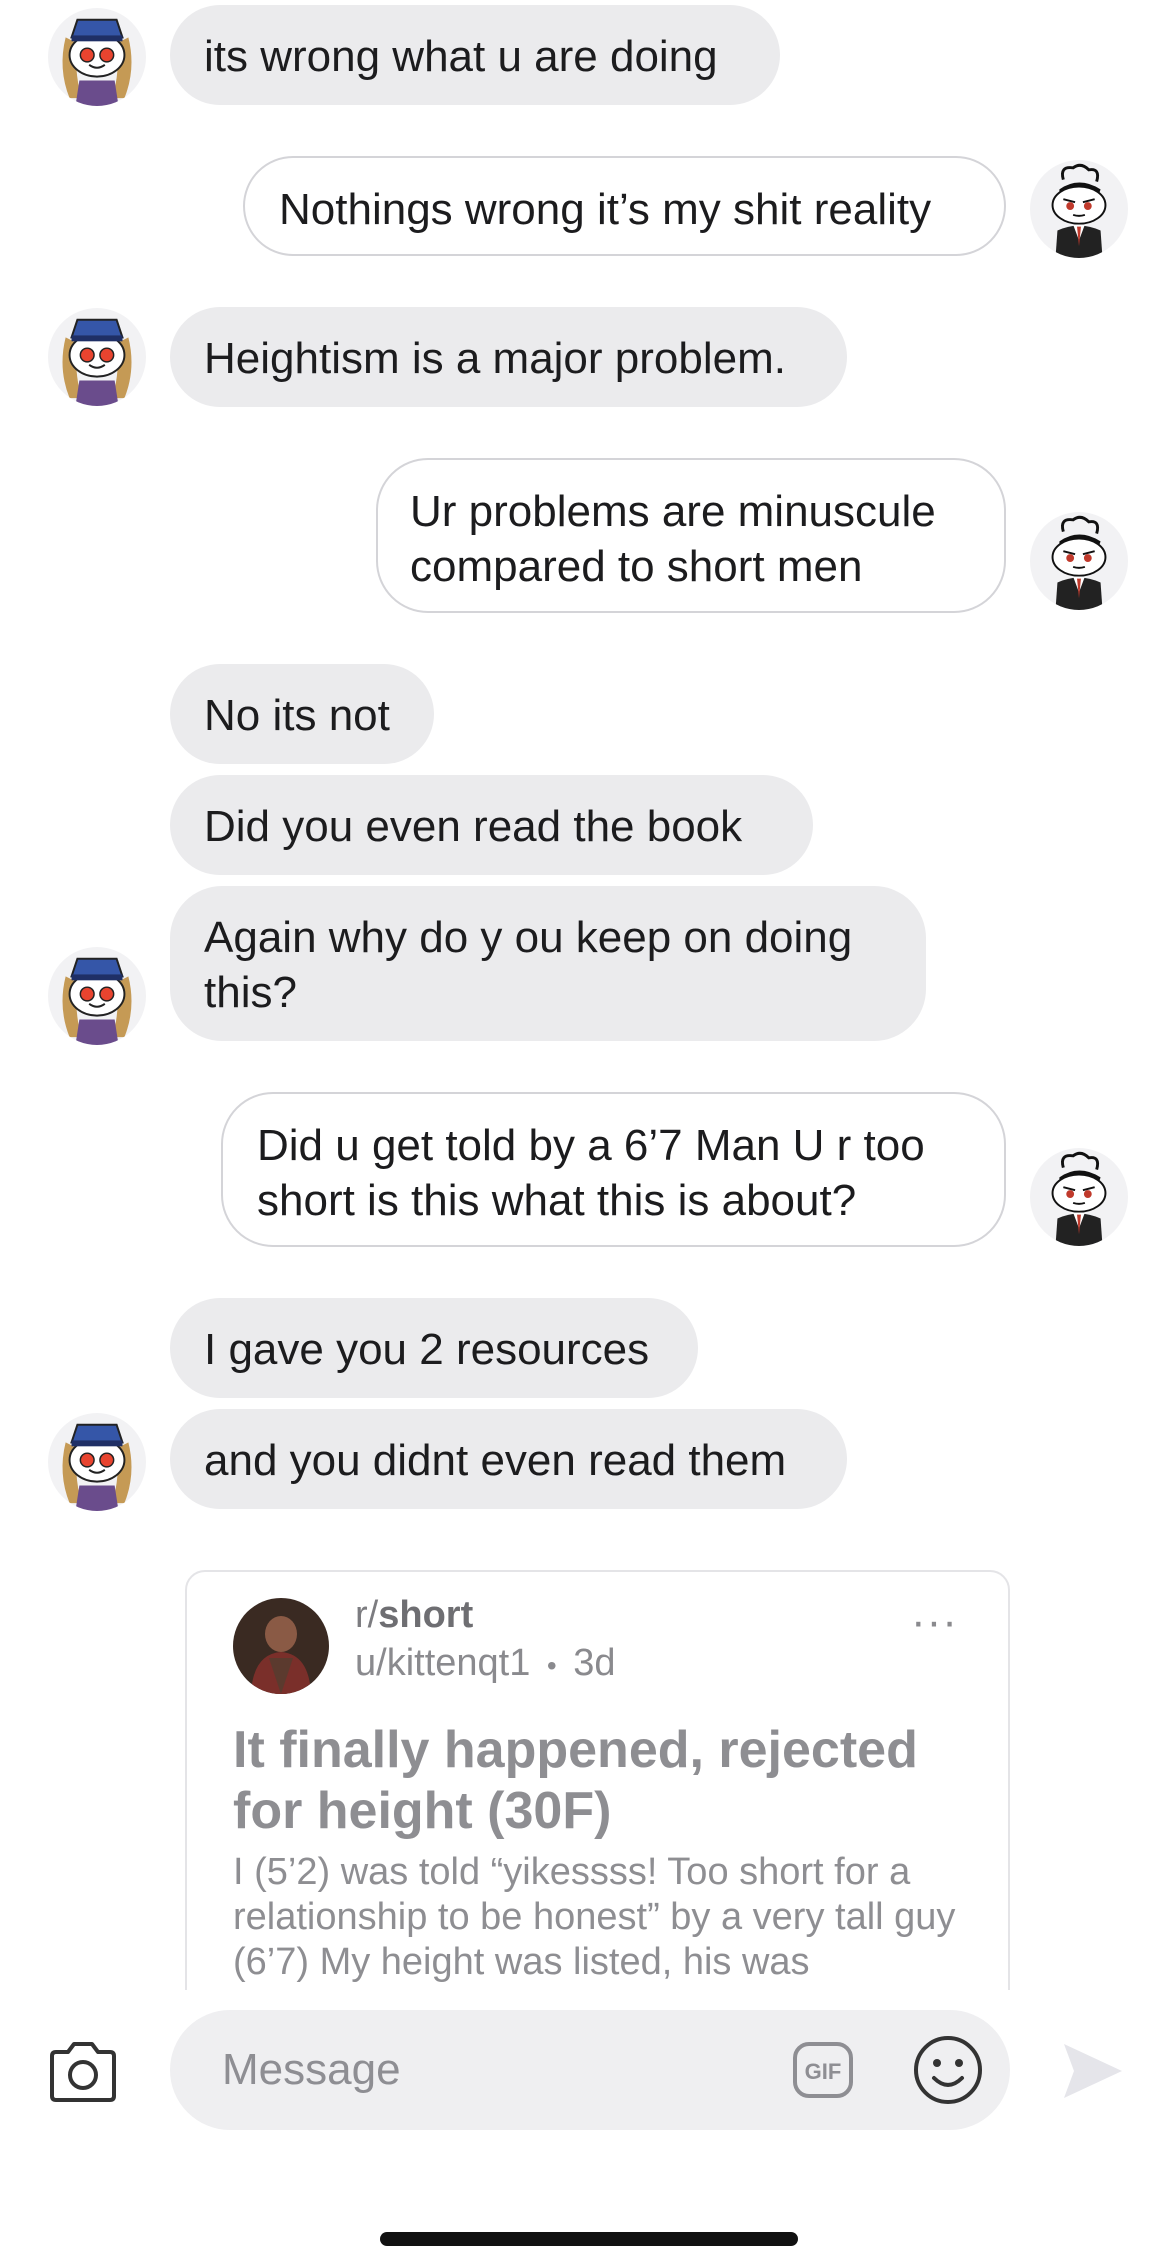 Image resolution: width=1170 pixels, height=2259 pixels. What do you see at coordinates (434, 1348) in the screenshot?
I see `incoming-message: I gave you 2 resources` at bounding box center [434, 1348].